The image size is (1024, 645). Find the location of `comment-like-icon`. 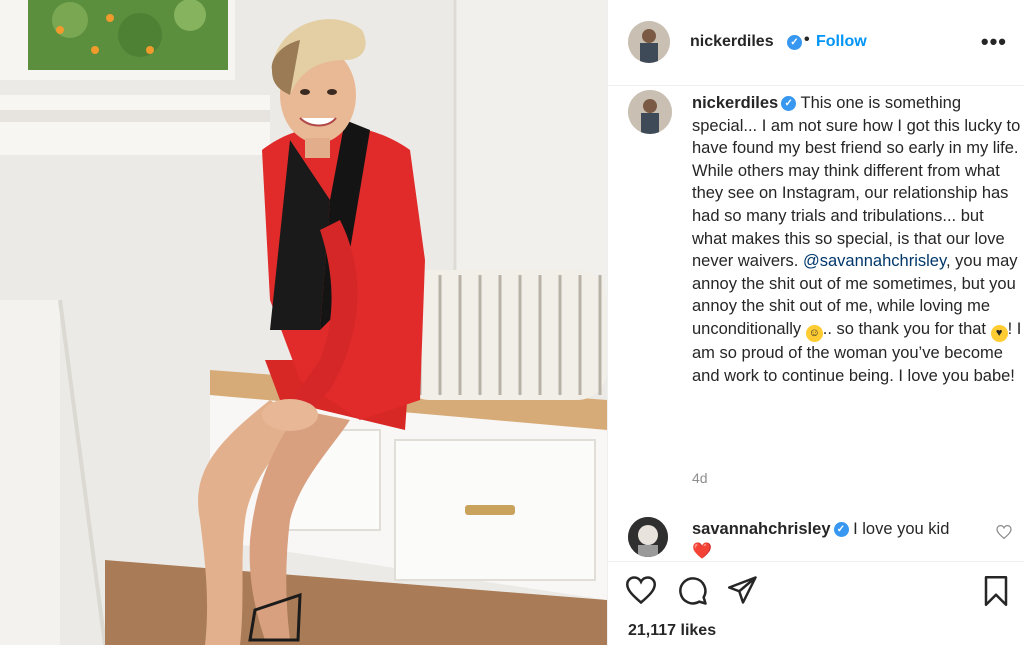

comment-like-icon is located at coordinates (1004, 534).